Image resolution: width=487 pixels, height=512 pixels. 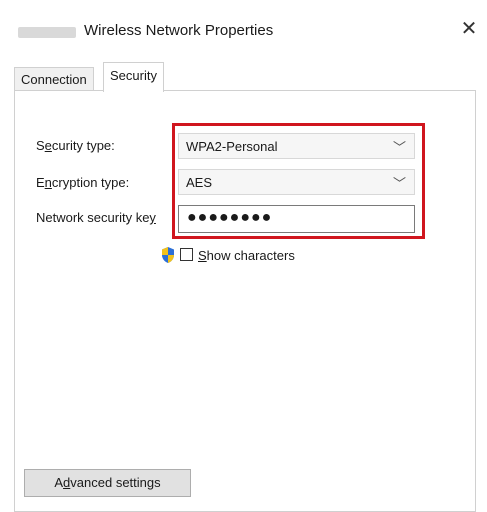 What do you see at coordinates (133, 77) in the screenshot?
I see `tab-security: Security` at bounding box center [133, 77].